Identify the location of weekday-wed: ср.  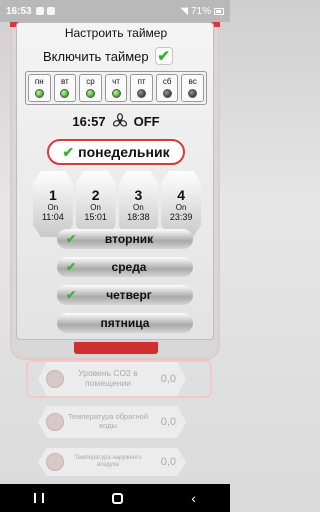
(90, 88).